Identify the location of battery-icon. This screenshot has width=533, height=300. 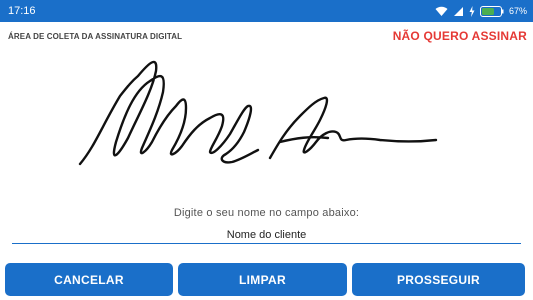
(491, 11).